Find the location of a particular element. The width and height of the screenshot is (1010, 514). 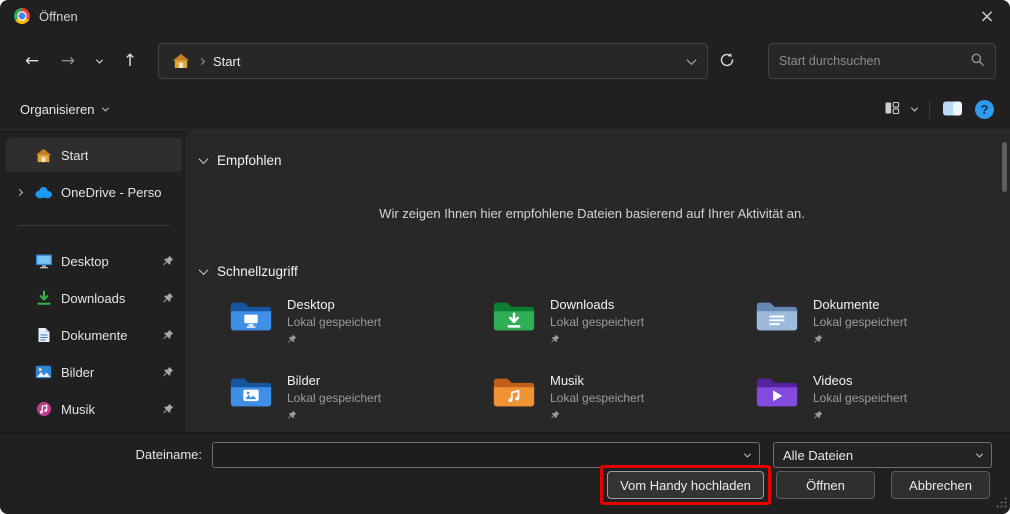

search-box is located at coordinates (882, 61).